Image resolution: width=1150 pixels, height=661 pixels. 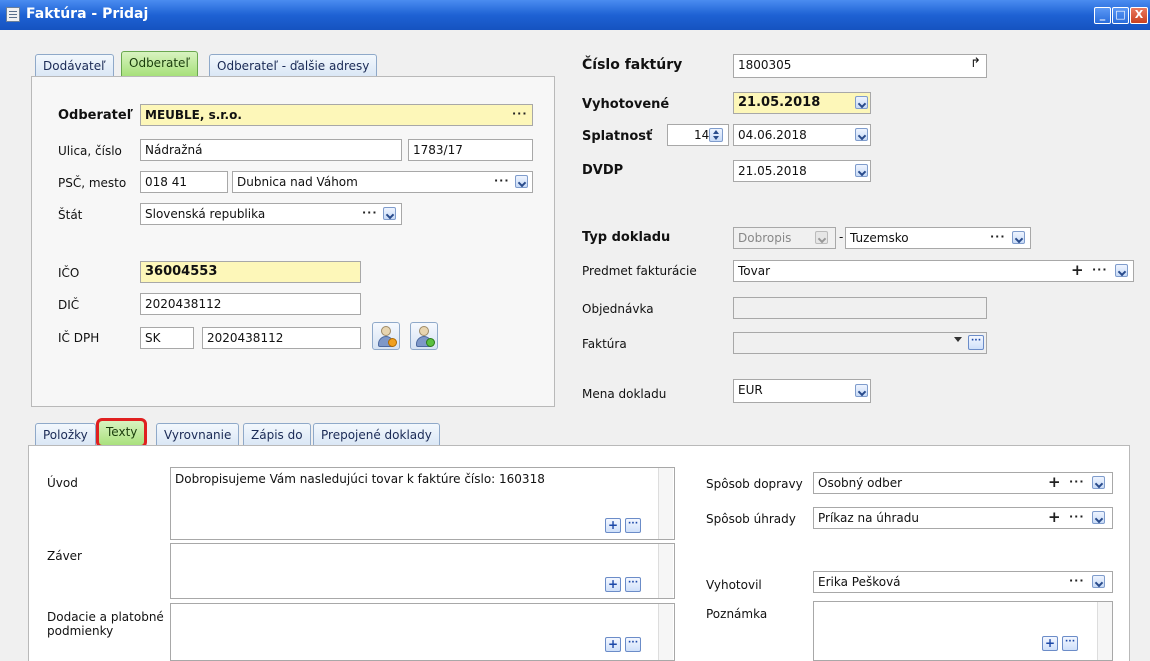 I want to click on zaver-textarea, so click(x=422, y=571).